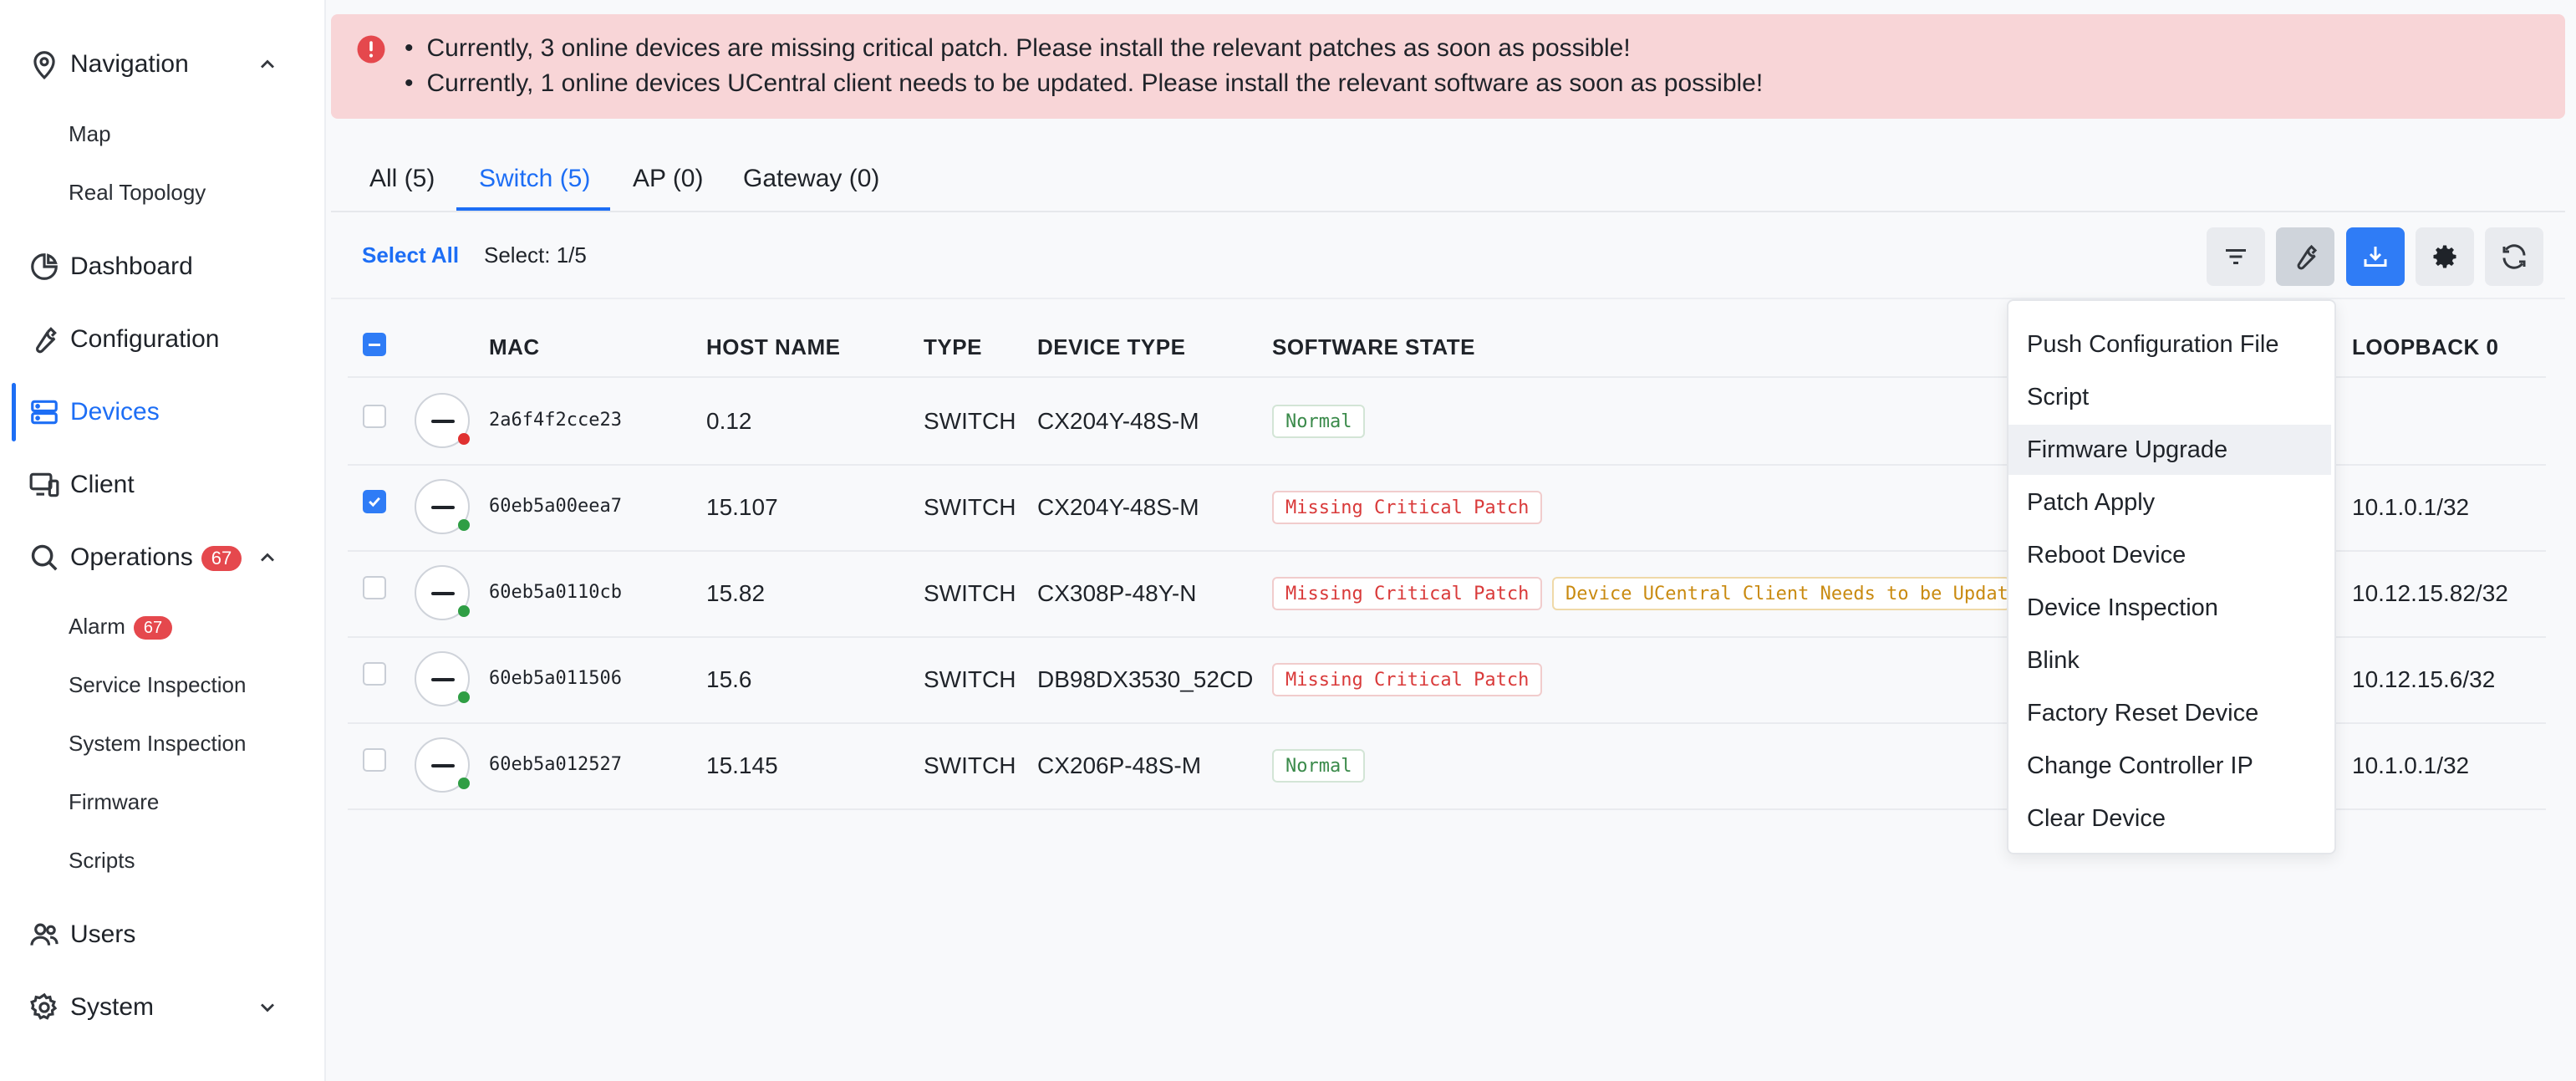 This screenshot has width=2576, height=1081. What do you see at coordinates (157, 743) in the screenshot?
I see `sidebar-item-system-inspection: System Inspection` at bounding box center [157, 743].